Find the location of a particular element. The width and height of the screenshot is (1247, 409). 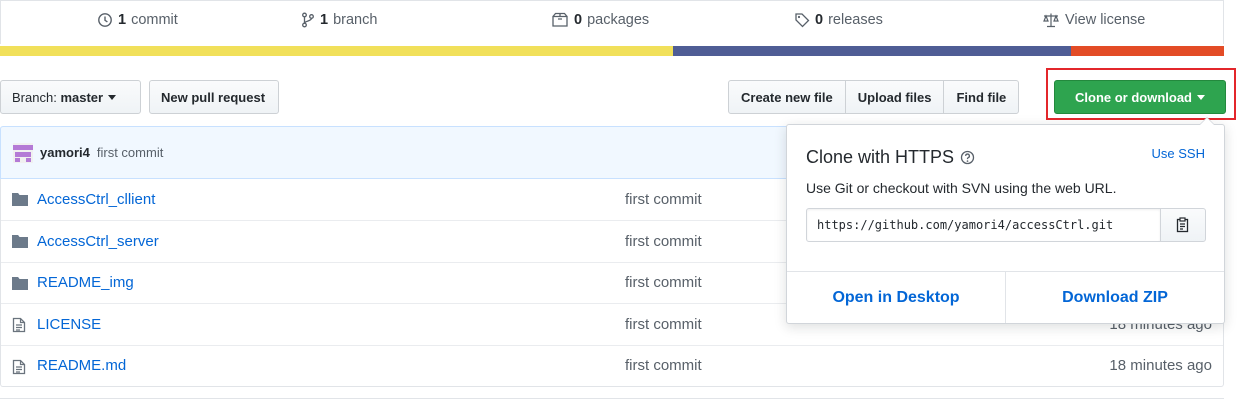

commits-count: 1 is located at coordinates (122, 20).